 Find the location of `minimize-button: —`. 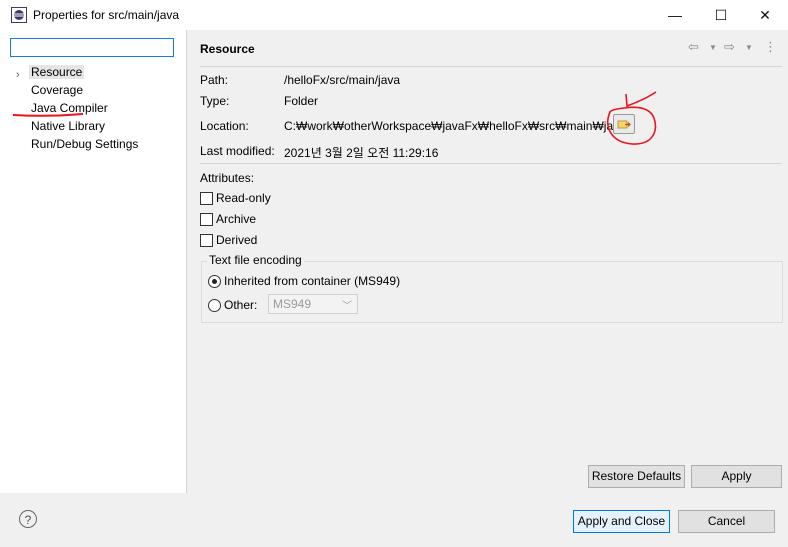

minimize-button: — is located at coordinates (675, 15).